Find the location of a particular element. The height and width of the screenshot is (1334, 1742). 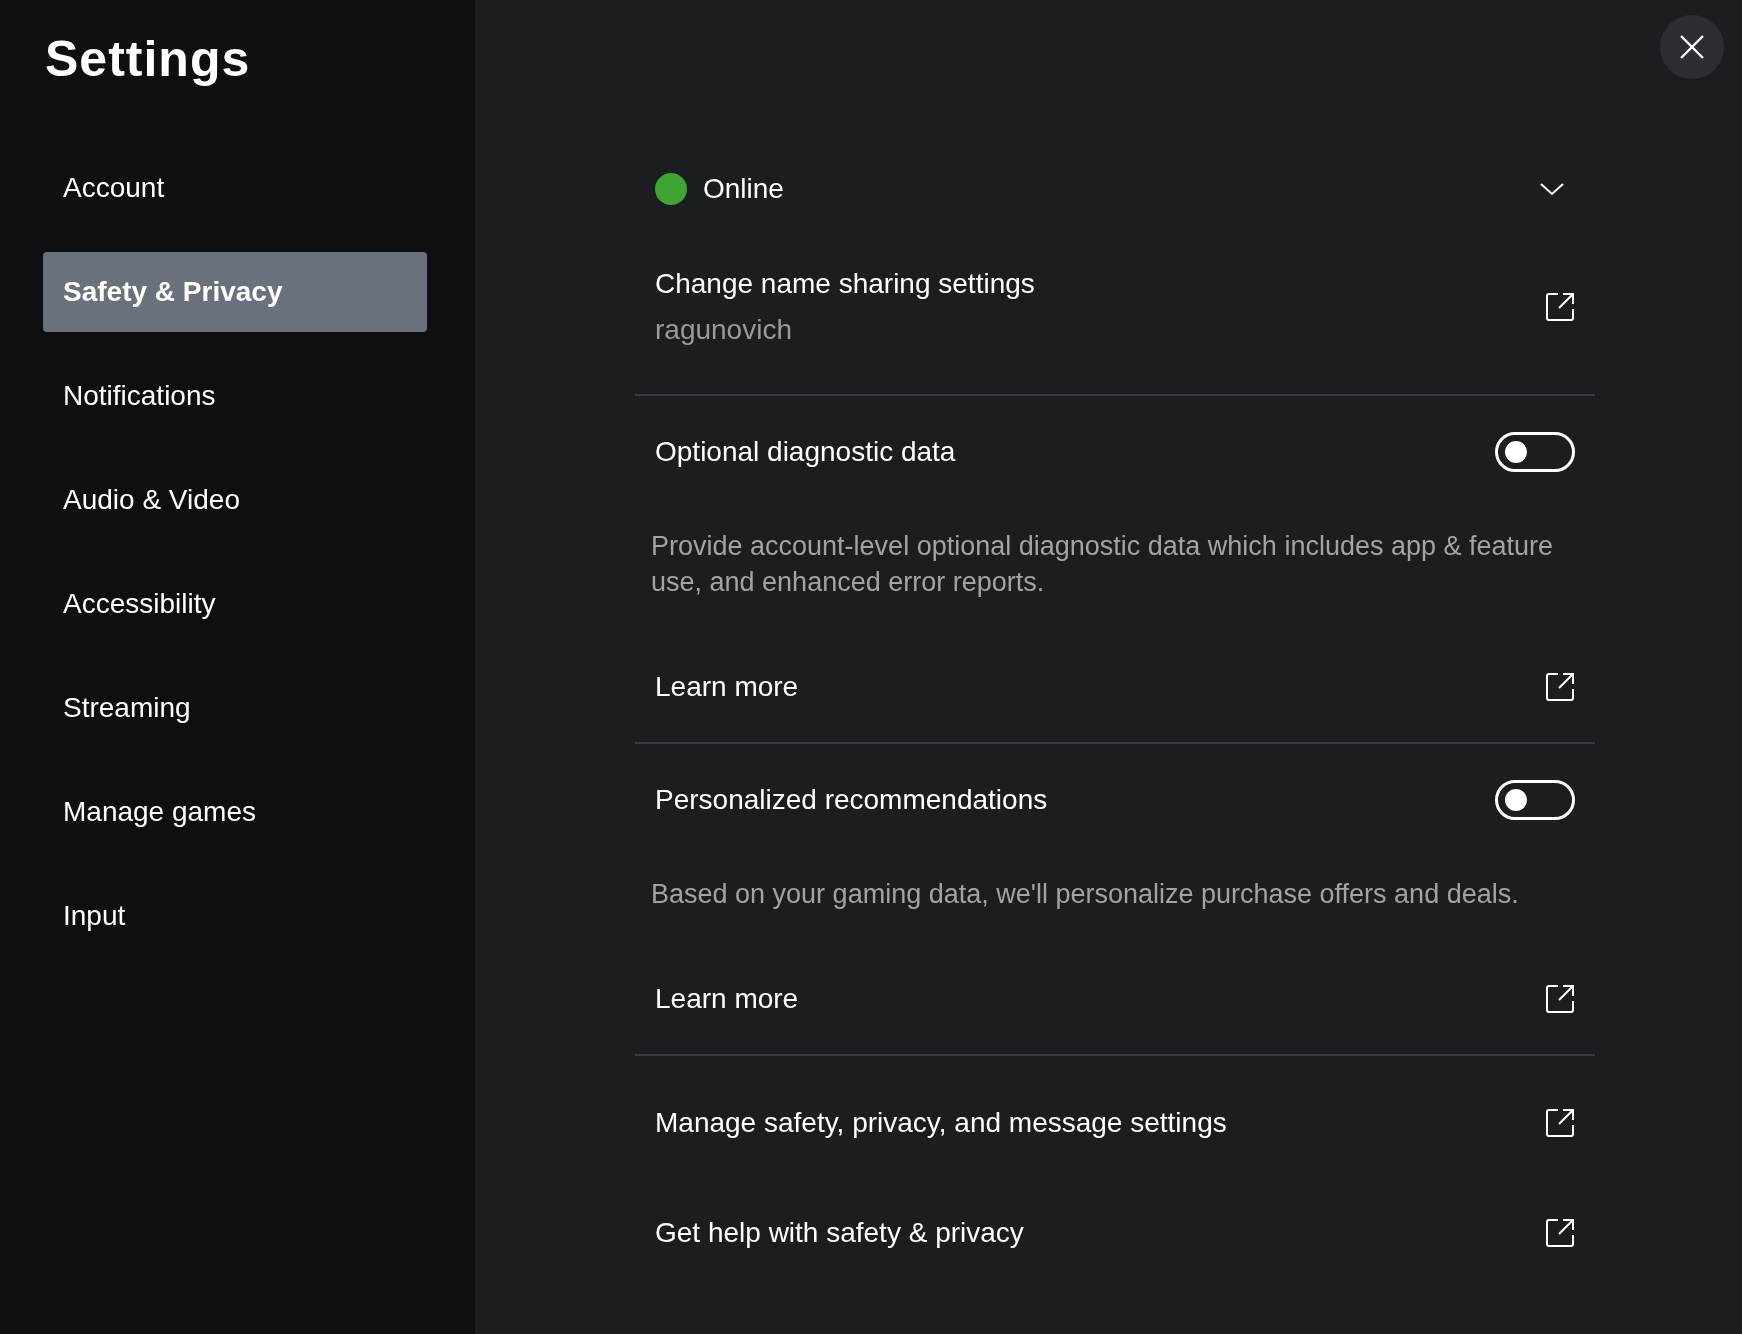

link-row: Manage safety, privacy, and message settings is located at coordinates (1115, 1123).